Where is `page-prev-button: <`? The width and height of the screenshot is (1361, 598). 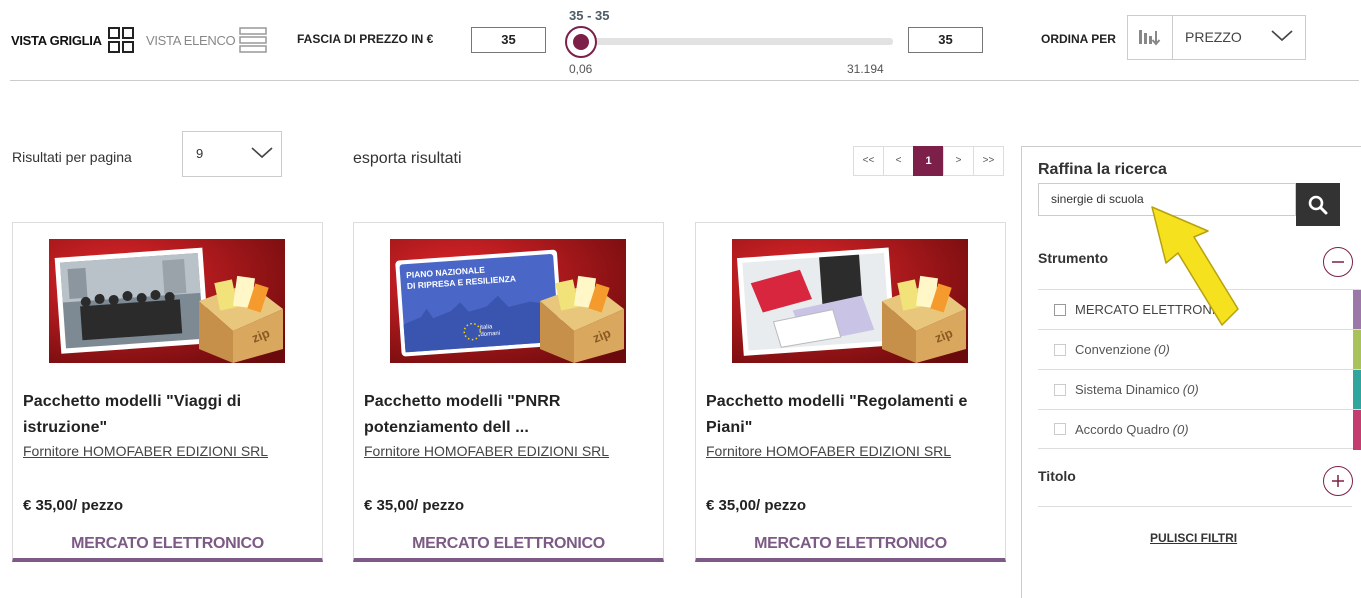 page-prev-button: < is located at coordinates (898, 161).